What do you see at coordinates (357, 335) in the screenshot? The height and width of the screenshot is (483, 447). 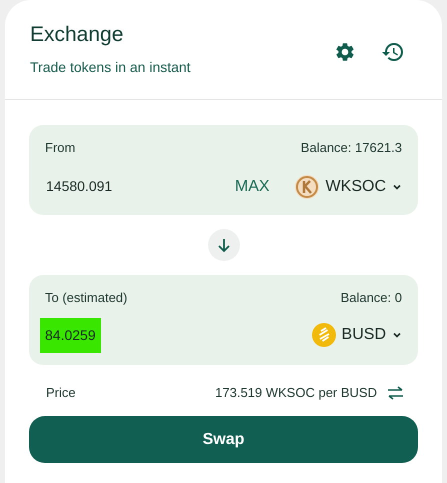 I see `token-selector: BUSD` at bounding box center [357, 335].